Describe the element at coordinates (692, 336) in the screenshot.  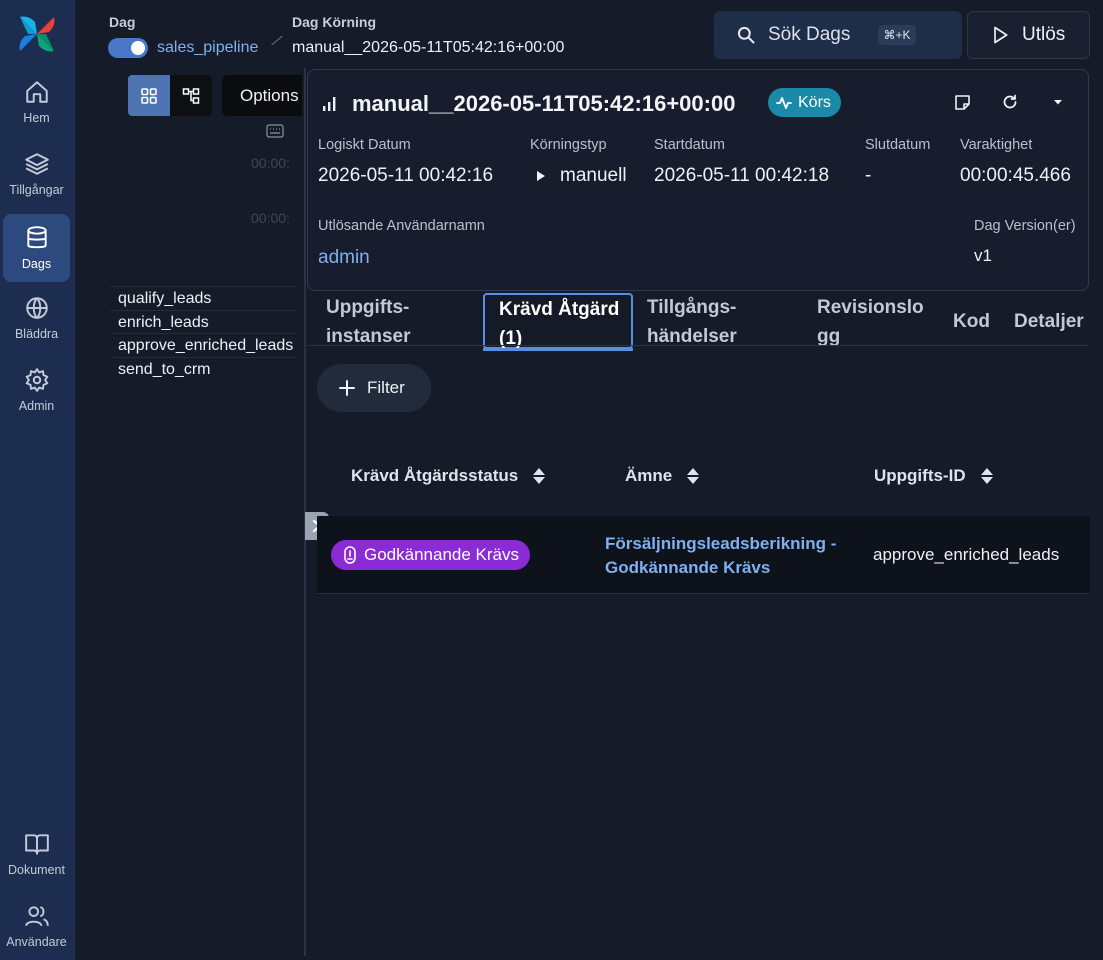
I see `tab-label: händelser` at that location.